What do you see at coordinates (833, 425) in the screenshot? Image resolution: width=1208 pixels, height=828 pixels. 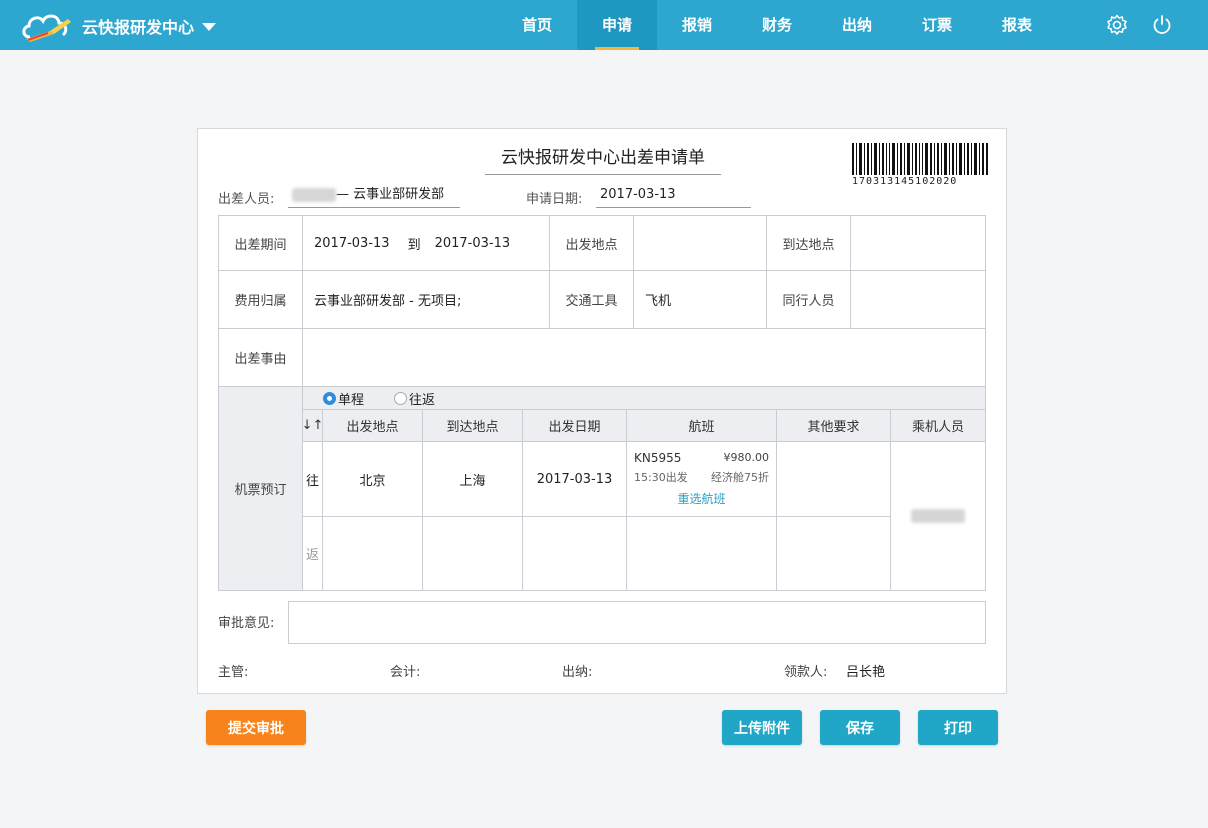 I see `col-other: 其他要求` at bounding box center [833, 425].